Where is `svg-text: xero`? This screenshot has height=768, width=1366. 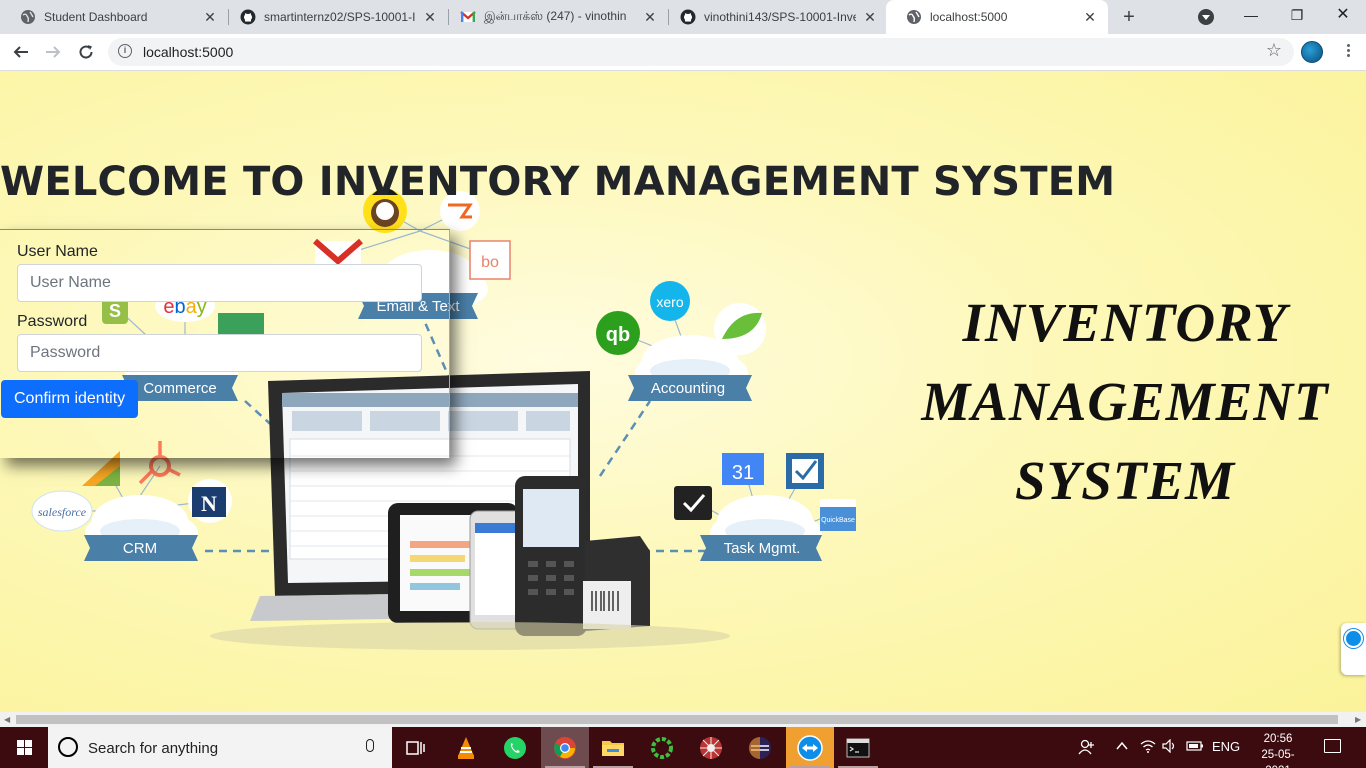
svg-text: xero is located at coordinates (669, 302).